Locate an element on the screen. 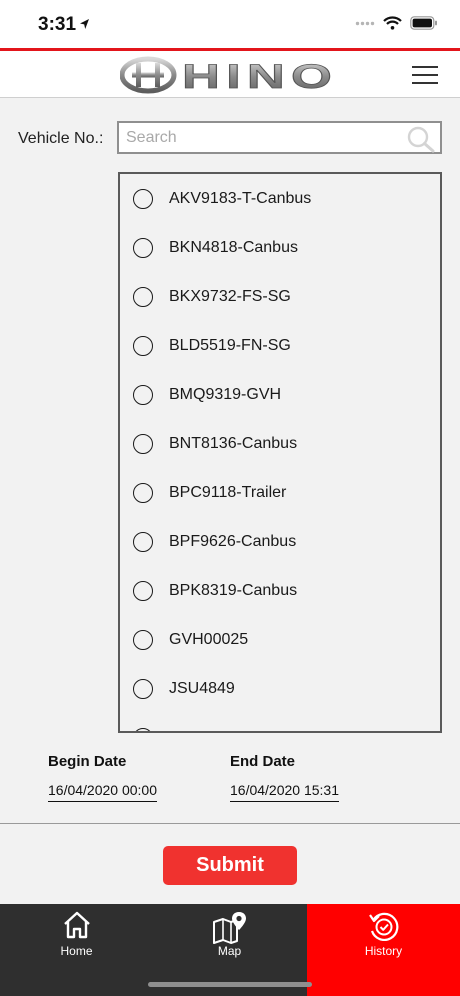 This screenshot has height=996, width=460. location-arrow-icon is located at coordinates (84, 24).